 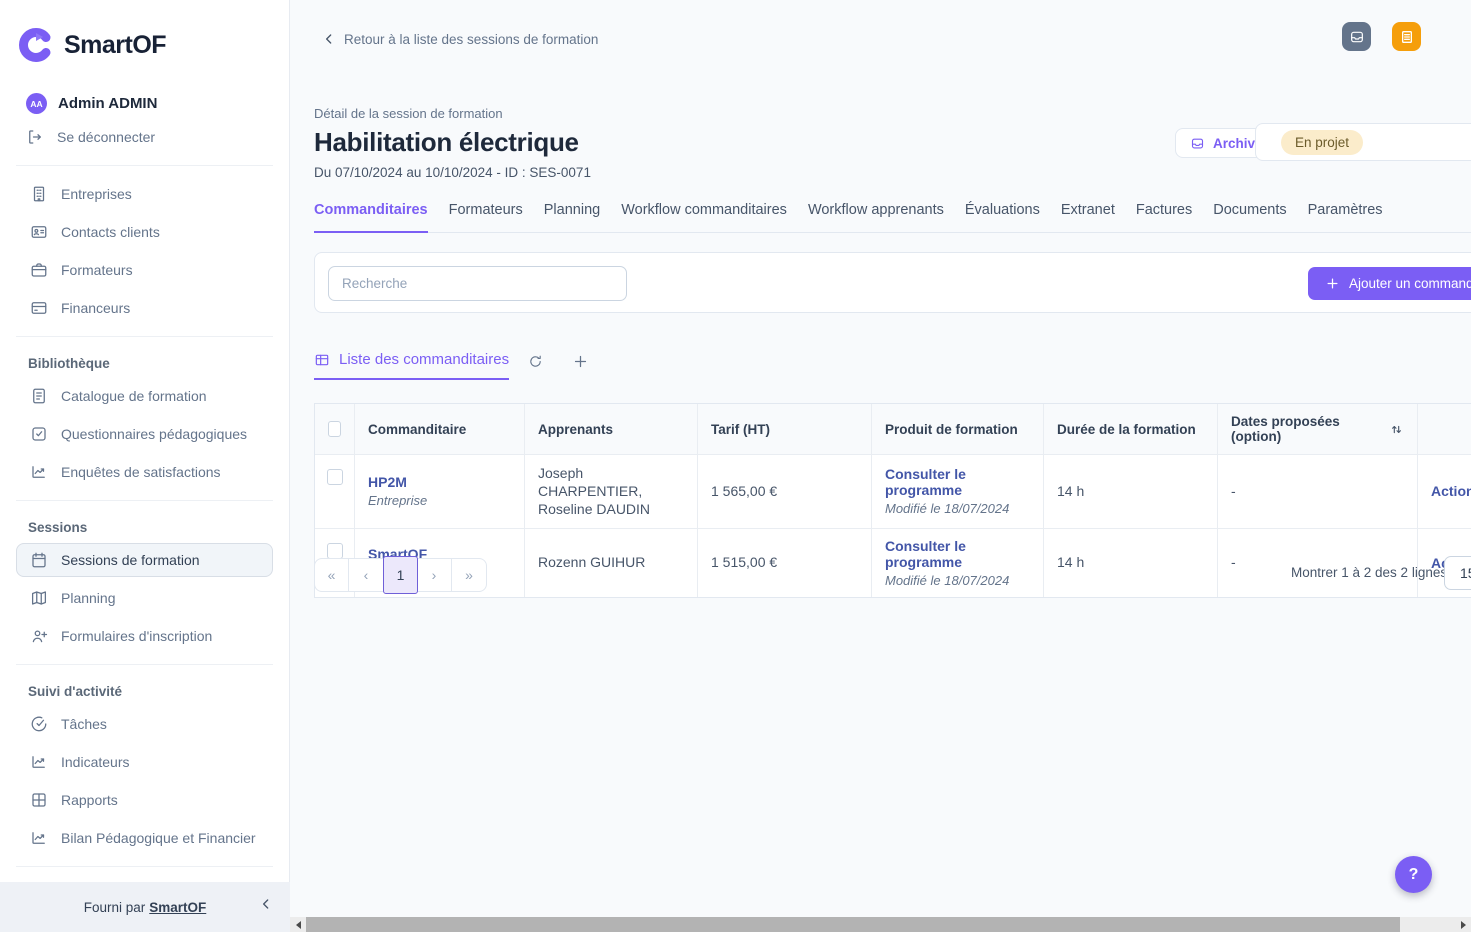 What do you see at coordinates (1318, 429) in the screenshot?
I see `col-dates: Dates proposées (option)` at bounding box center [1318, 429].